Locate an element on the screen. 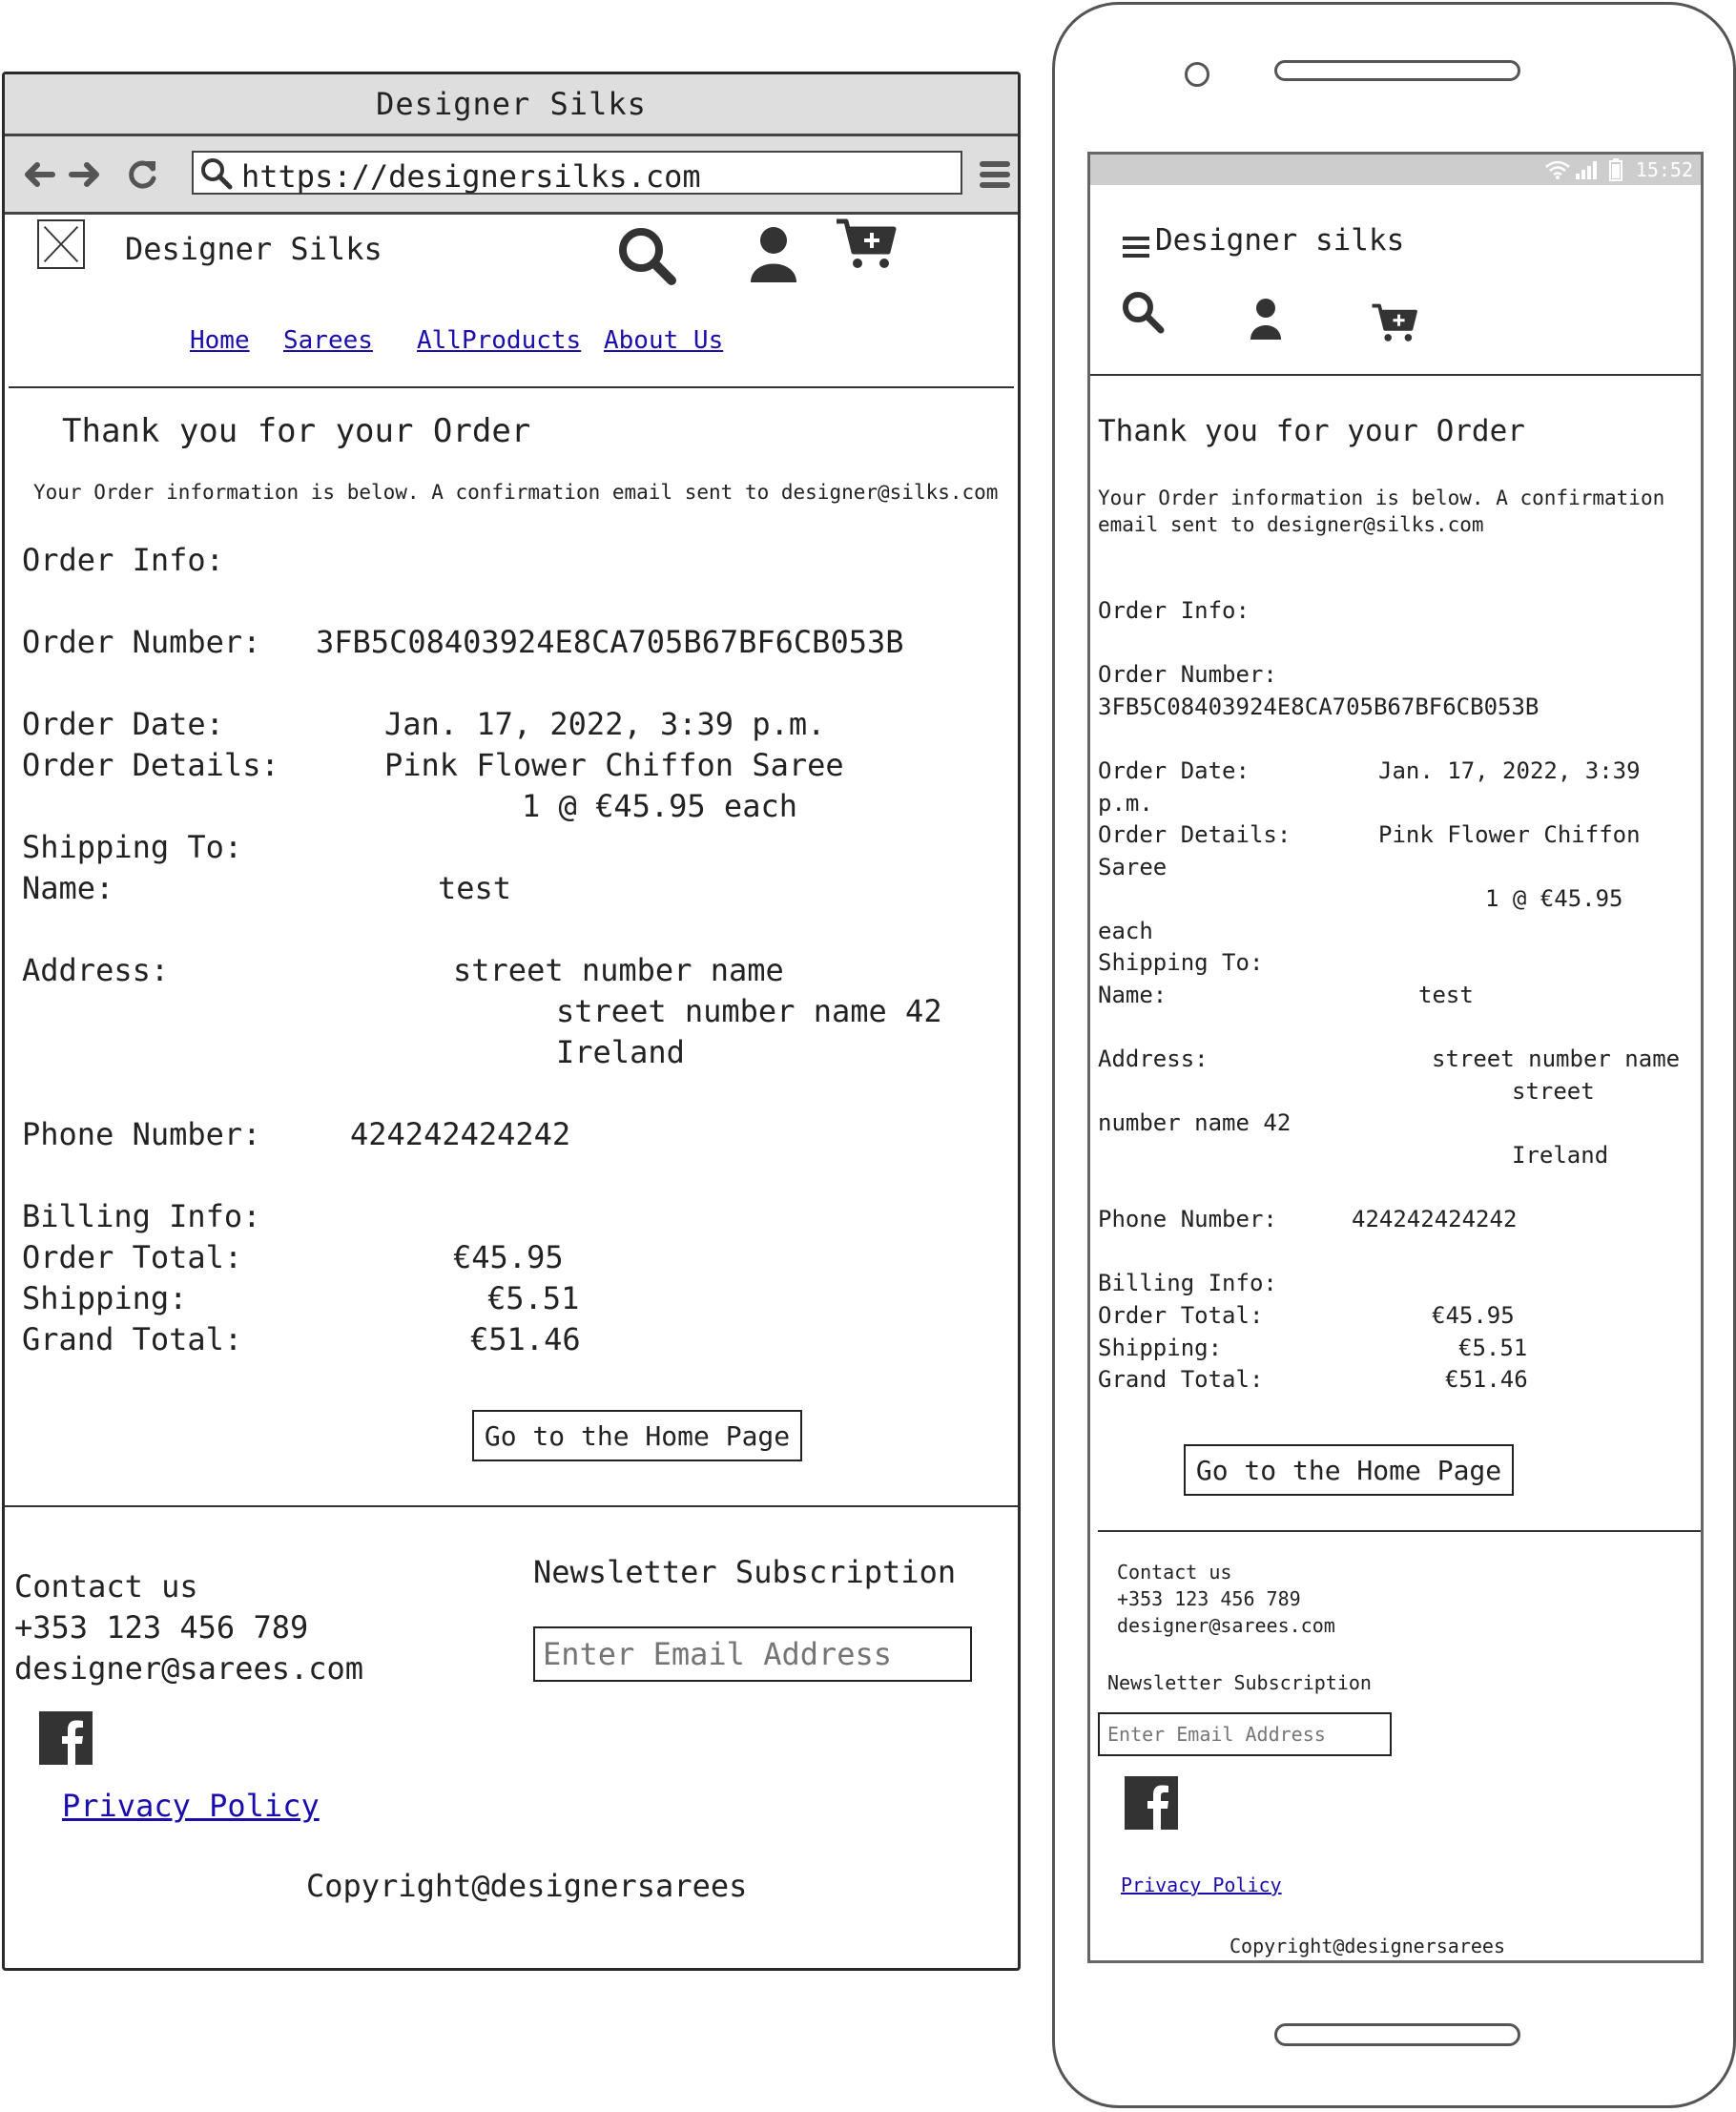  phone-home-bar is located at coordinates (1397, 2035).